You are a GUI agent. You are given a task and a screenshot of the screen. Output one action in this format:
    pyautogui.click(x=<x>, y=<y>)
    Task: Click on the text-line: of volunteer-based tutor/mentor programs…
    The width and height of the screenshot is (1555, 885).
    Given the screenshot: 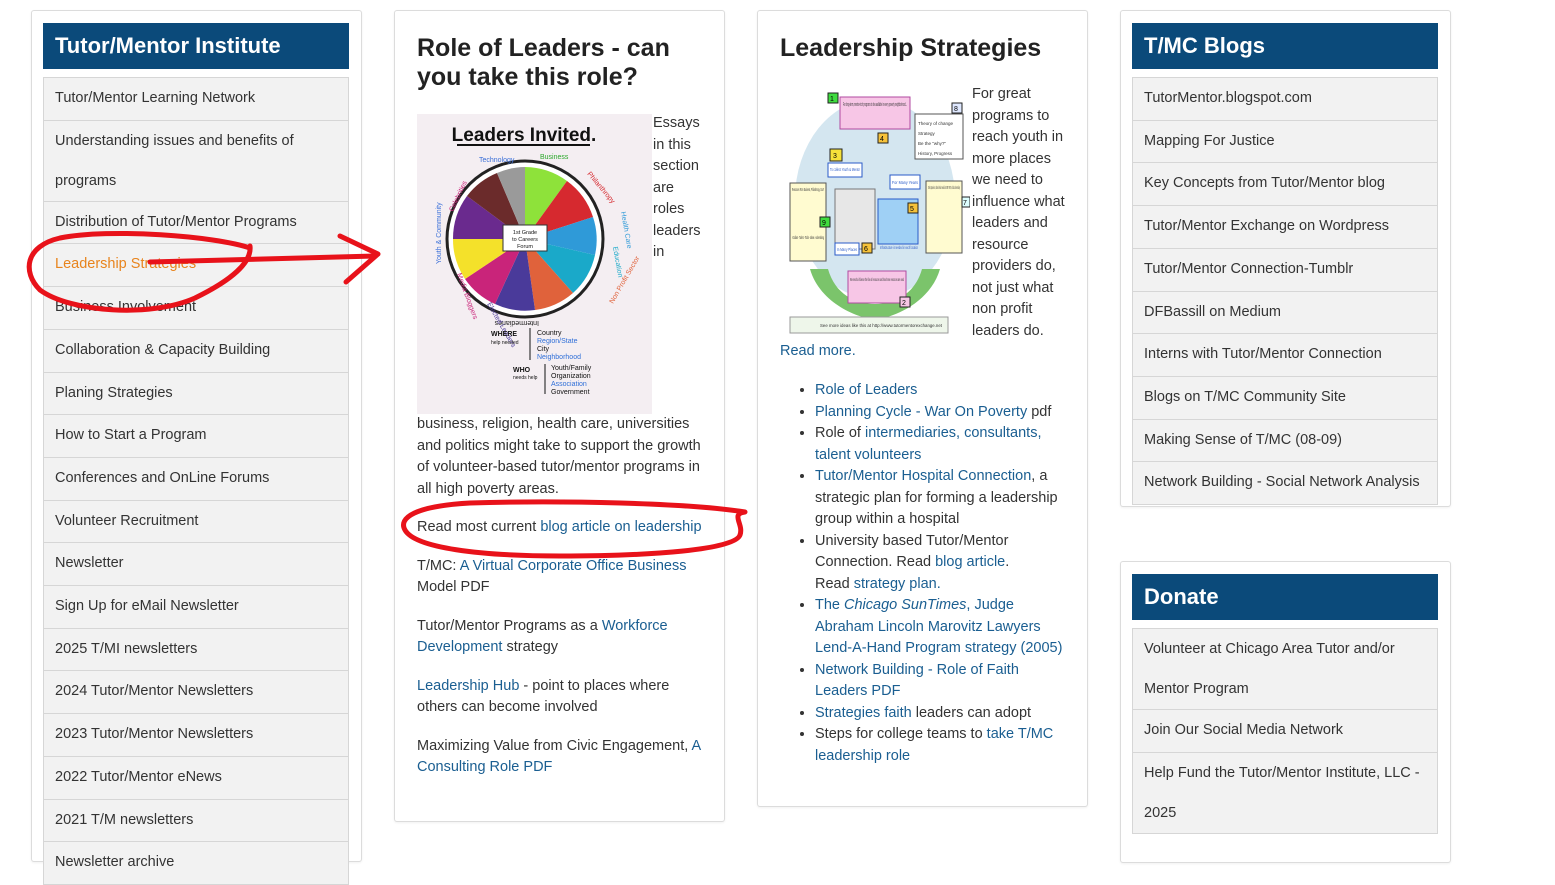 What is the action you would take?
    pyautogui.click(x=558, y=467)
    